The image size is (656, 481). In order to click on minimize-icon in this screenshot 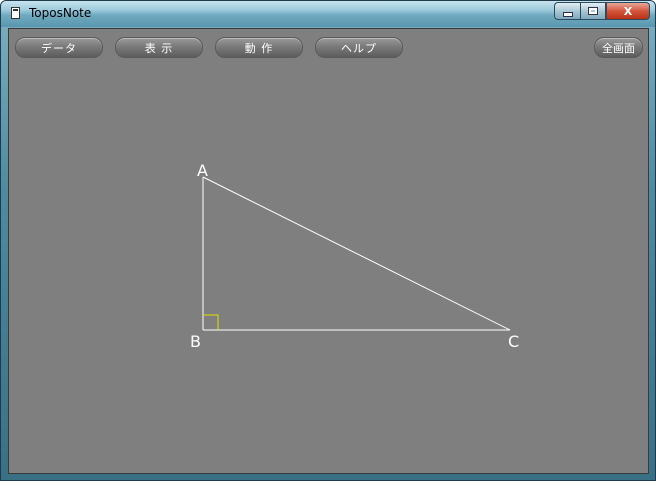, I will do `click(567, 14)`.